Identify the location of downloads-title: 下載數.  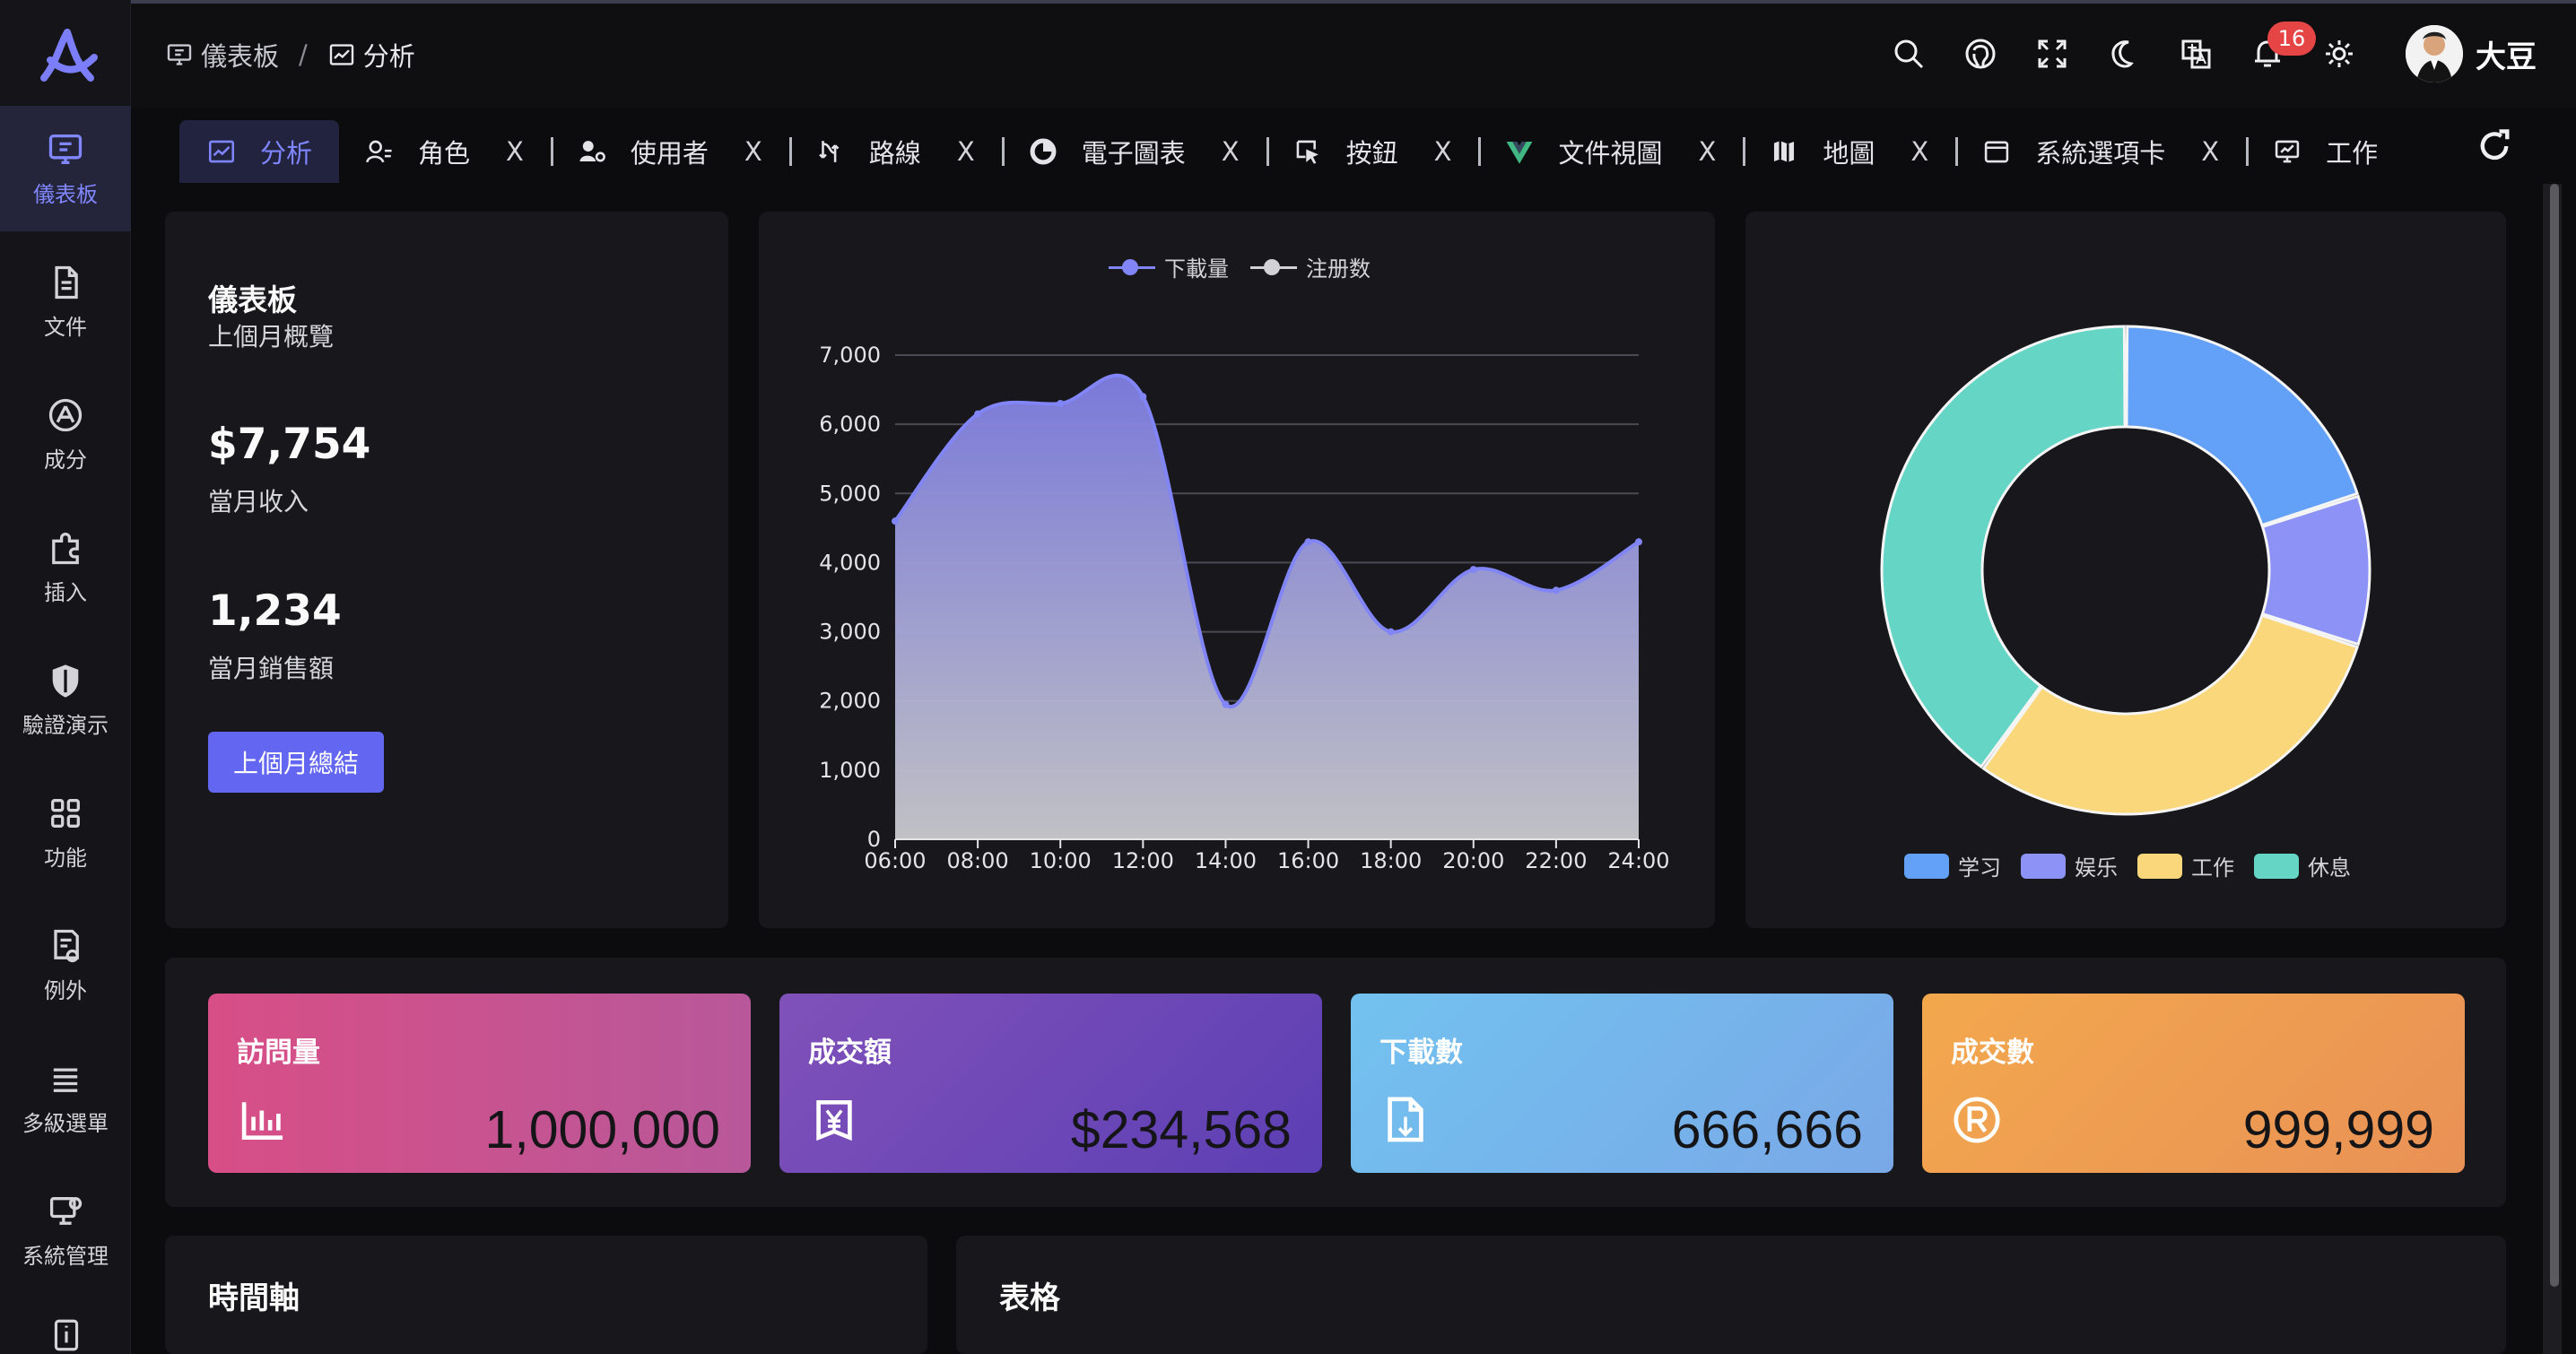
(1421, 1053).